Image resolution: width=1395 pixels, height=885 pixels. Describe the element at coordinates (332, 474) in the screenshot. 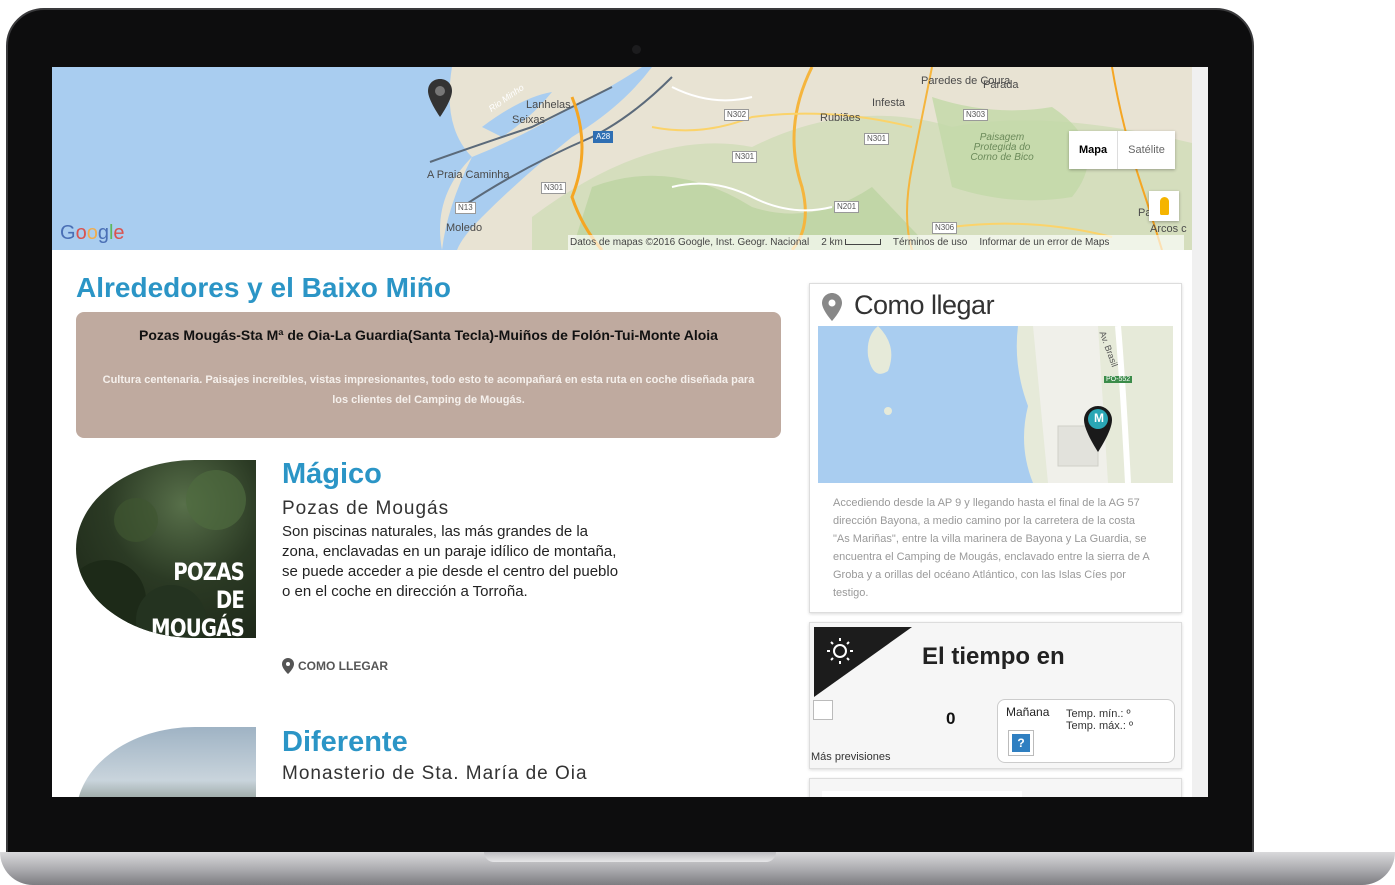

I see `attraction-heading: Mágico` at that location.